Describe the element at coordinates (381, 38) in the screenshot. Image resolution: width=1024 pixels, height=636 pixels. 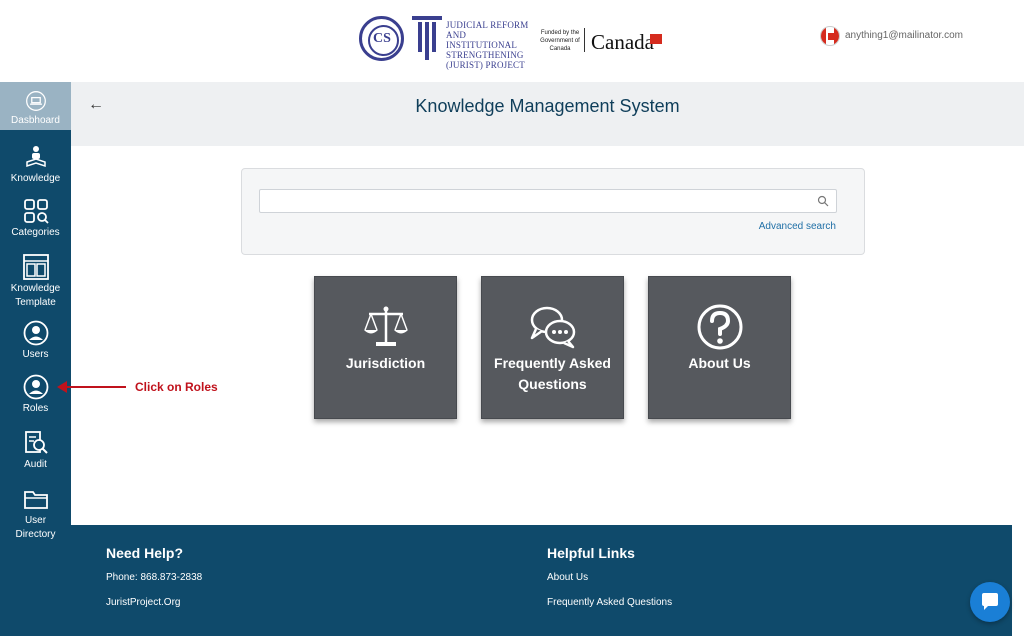
I see `court-seal-logo: CS` at that location.